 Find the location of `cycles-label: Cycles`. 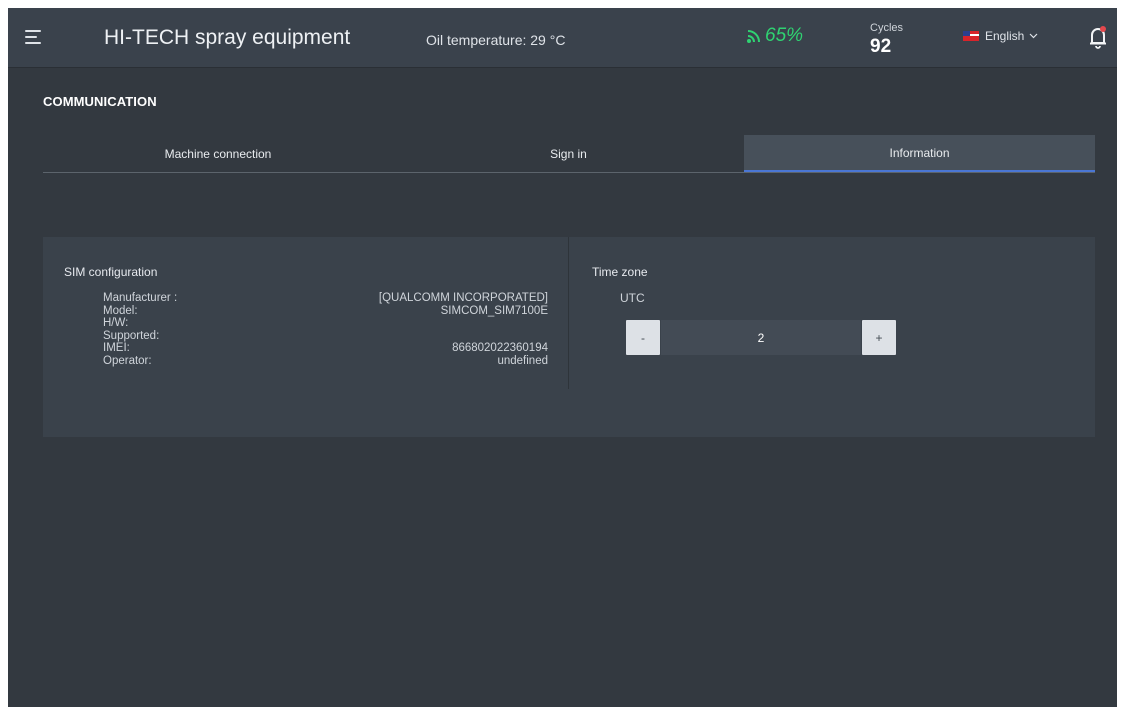

cycles-label: Cycles is located at coordinates (887, 28).